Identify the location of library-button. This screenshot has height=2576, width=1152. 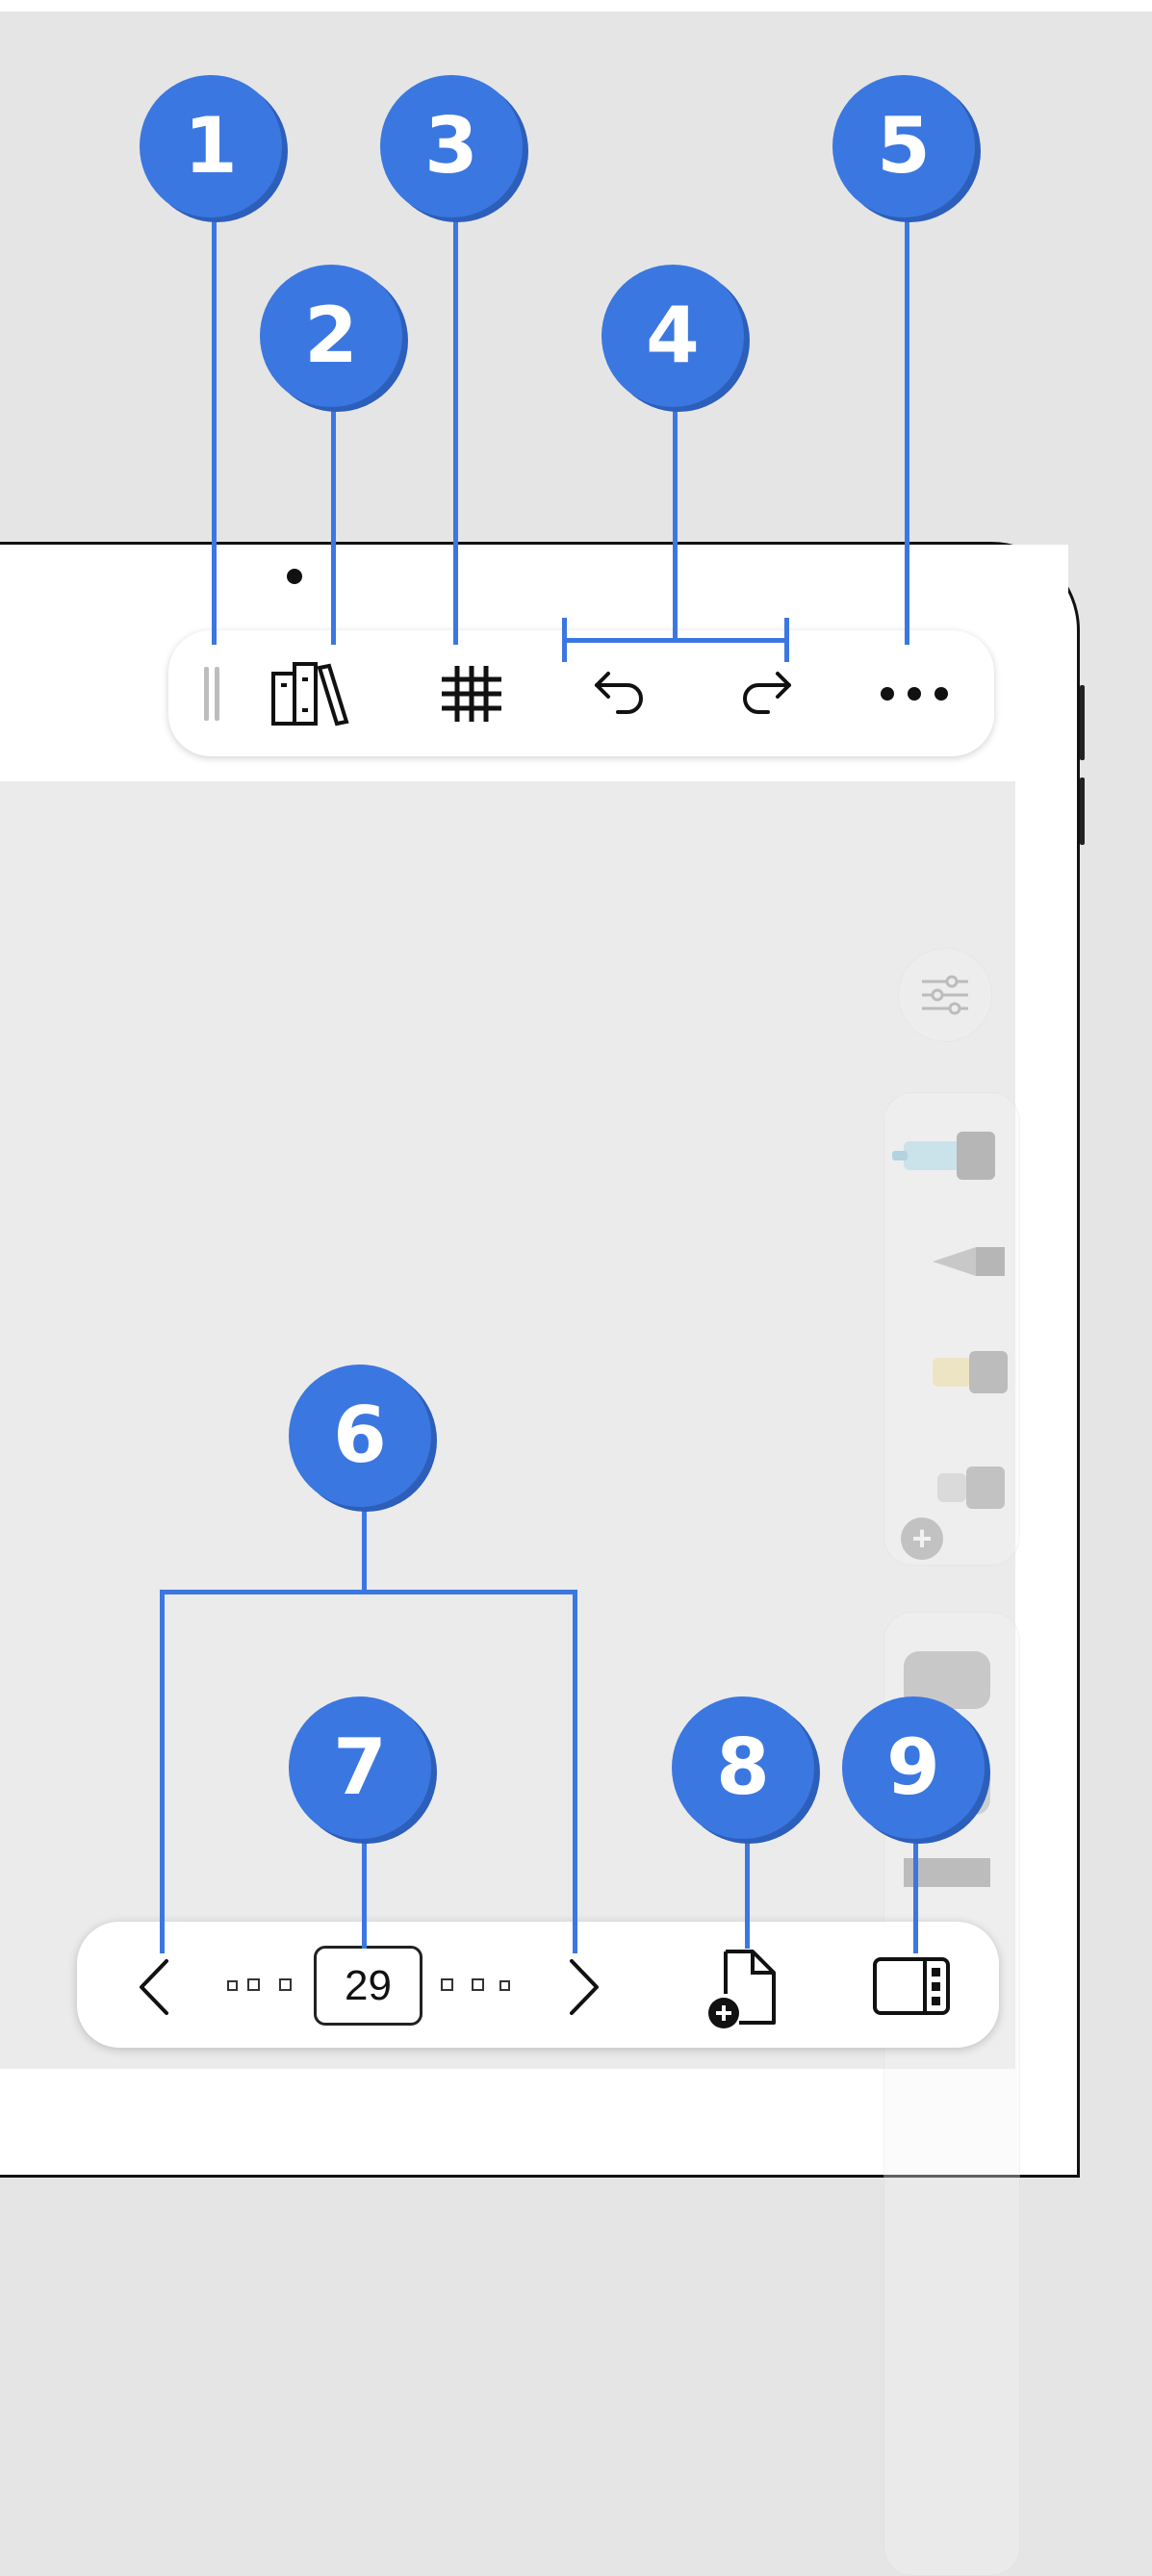
(313, 693).